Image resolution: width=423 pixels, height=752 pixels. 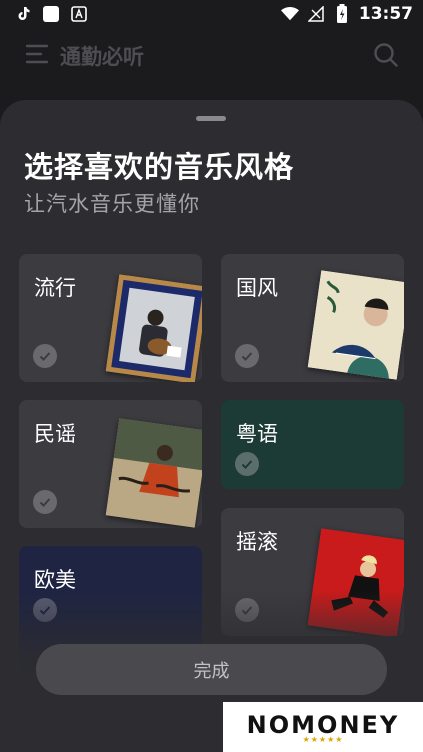 I want to click on sheet-subtitle: 让汽水音乐更懂你, so click(x=112, y=204).